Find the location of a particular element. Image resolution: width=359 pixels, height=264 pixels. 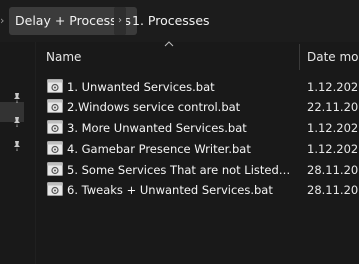

file-name: 2.Windows service control.bat is located at coordinates (154, 107).